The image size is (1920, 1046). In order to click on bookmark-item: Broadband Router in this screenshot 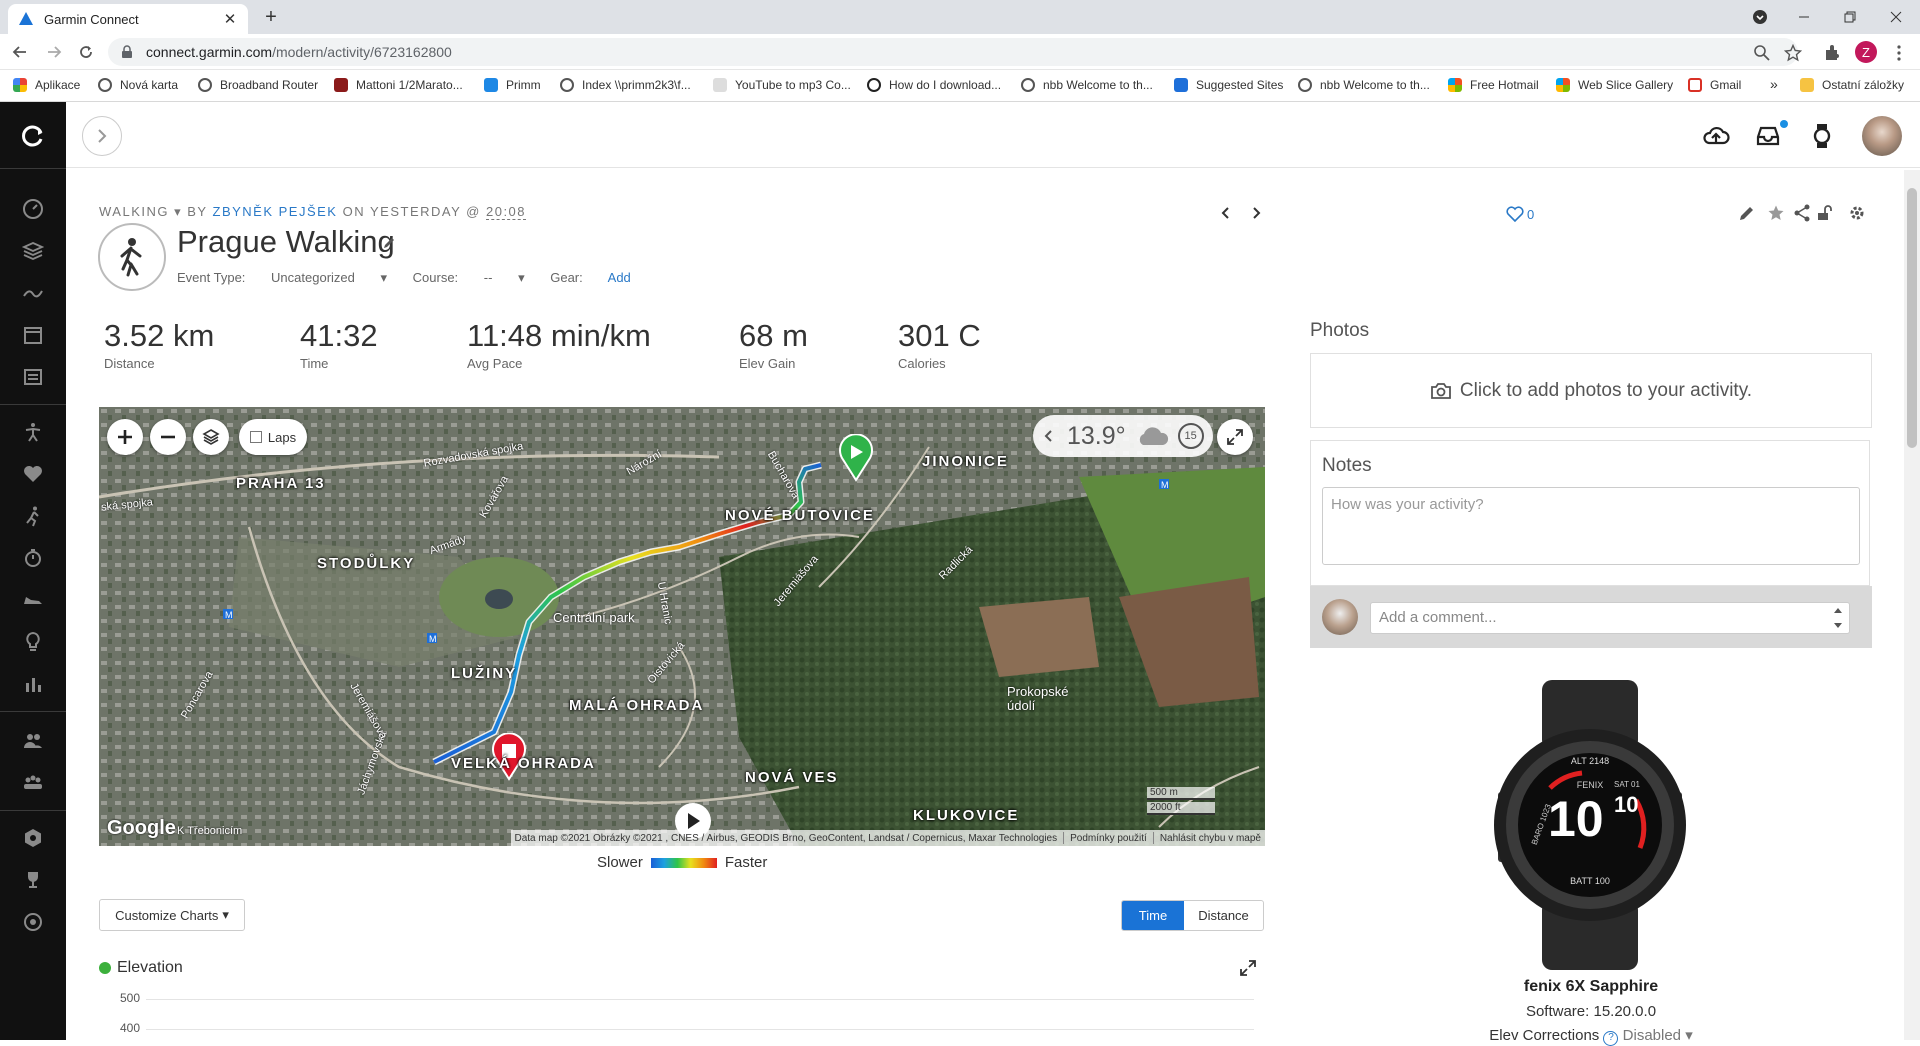, I will do `click(258, 85)`.